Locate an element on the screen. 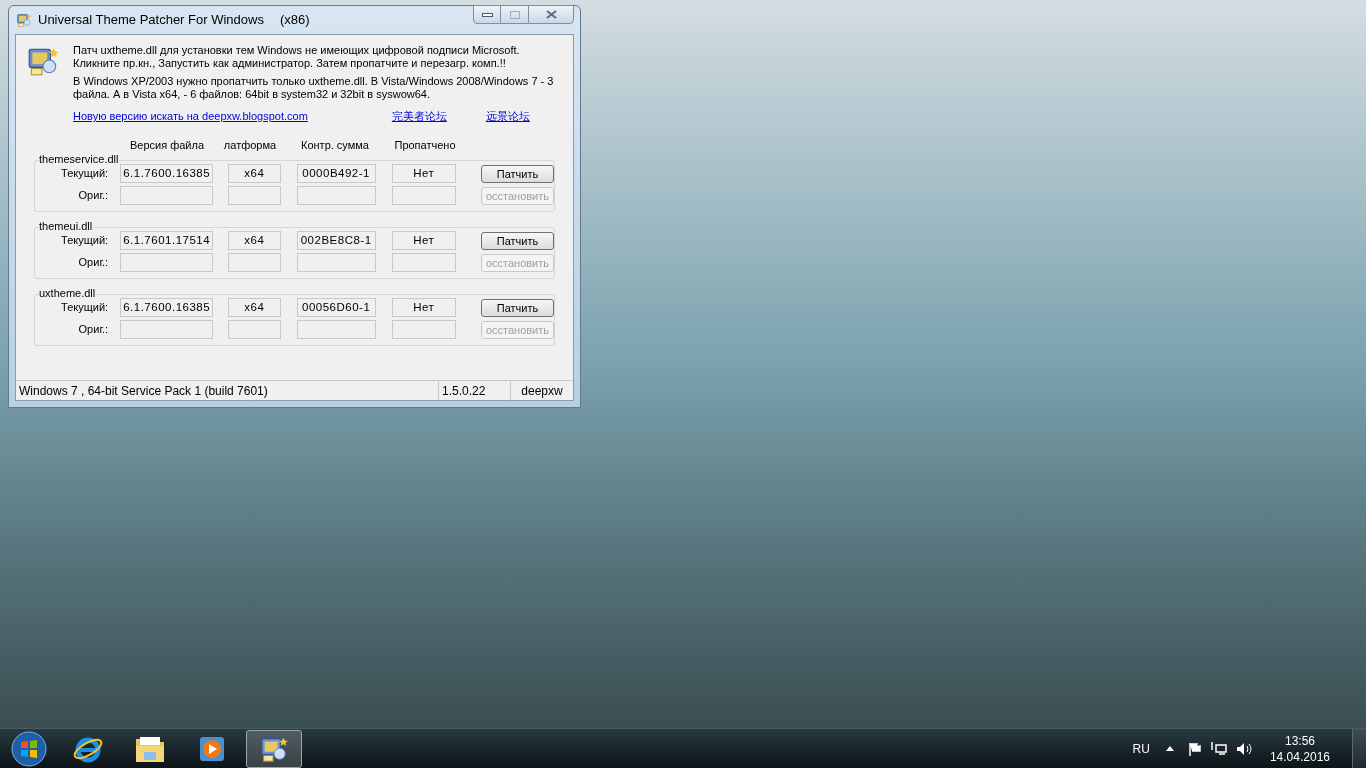  column-header: Версия файла is located at coordinates (167, 144).